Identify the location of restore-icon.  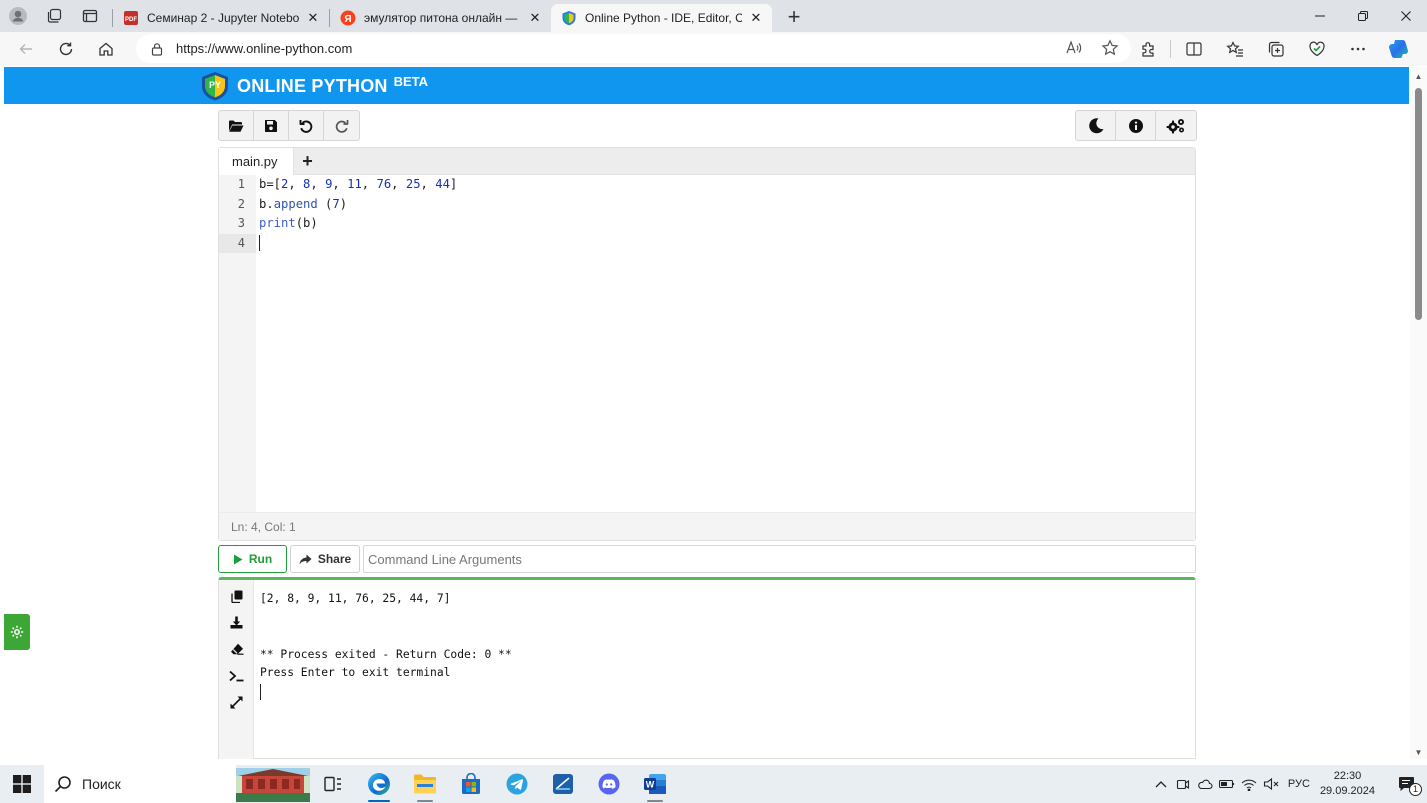
(1362, 16).